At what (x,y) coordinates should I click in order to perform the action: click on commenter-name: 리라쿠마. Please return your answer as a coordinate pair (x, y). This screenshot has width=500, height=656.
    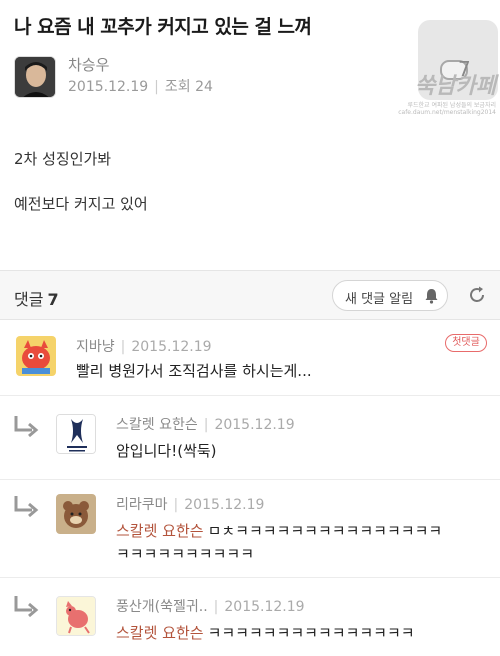
    Looking at the image, I should click on (142, 505).